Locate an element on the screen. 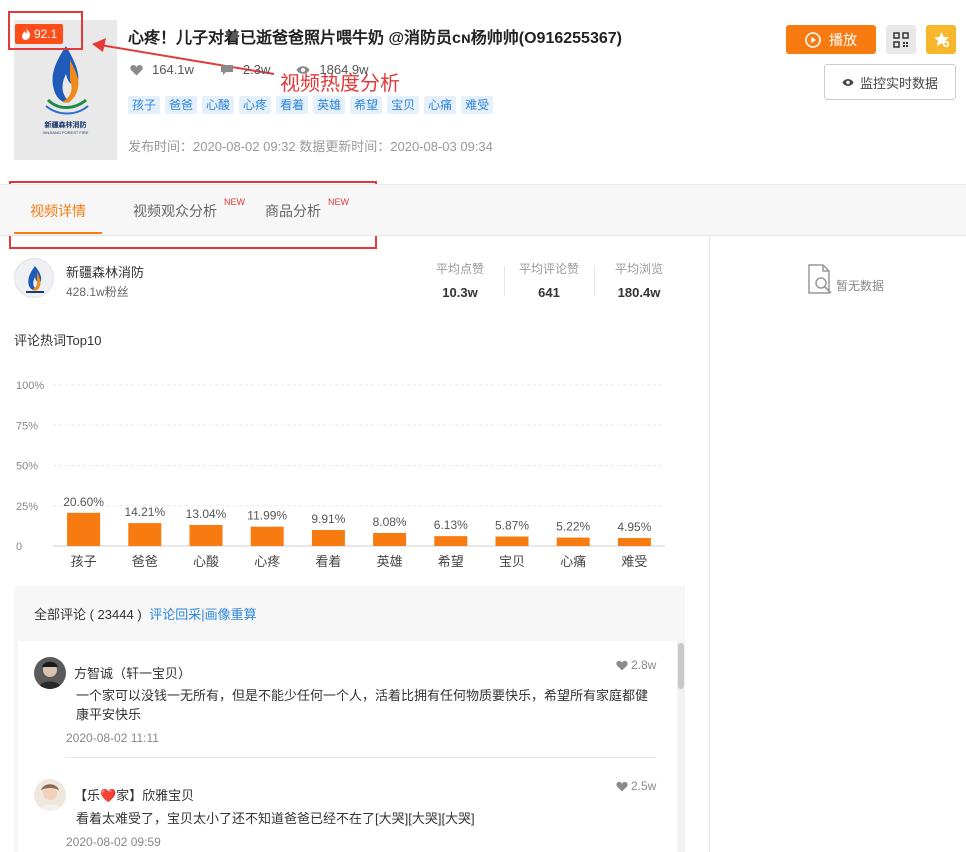  comment-divider is located at coordinates (361, 757).